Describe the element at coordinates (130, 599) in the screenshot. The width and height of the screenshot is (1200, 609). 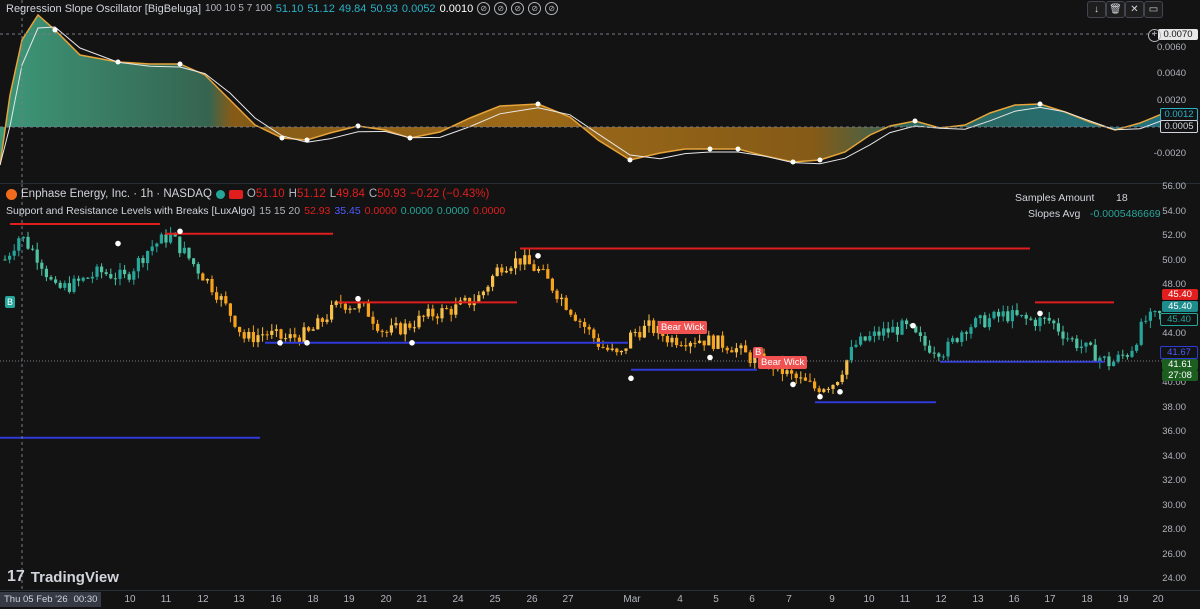
I see `date-tick-label: 10` at that location.